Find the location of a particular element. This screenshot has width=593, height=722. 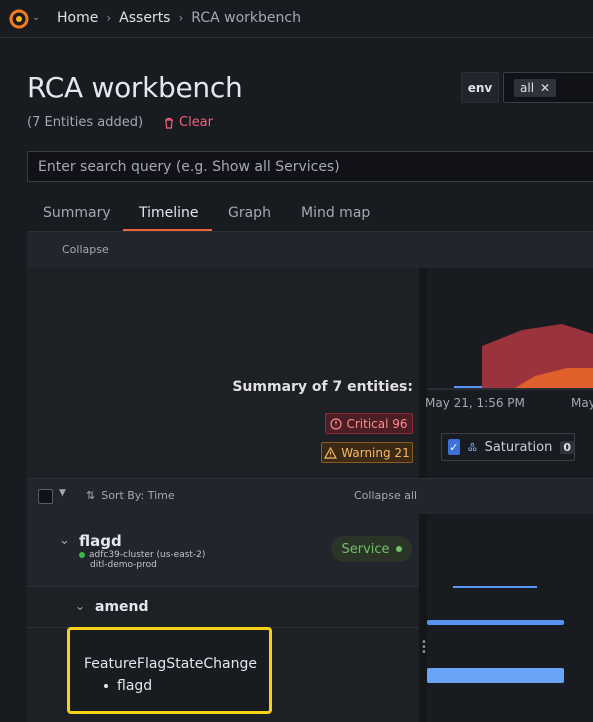

tab-mind-map: Mind map is located at coordinates (335, 213).